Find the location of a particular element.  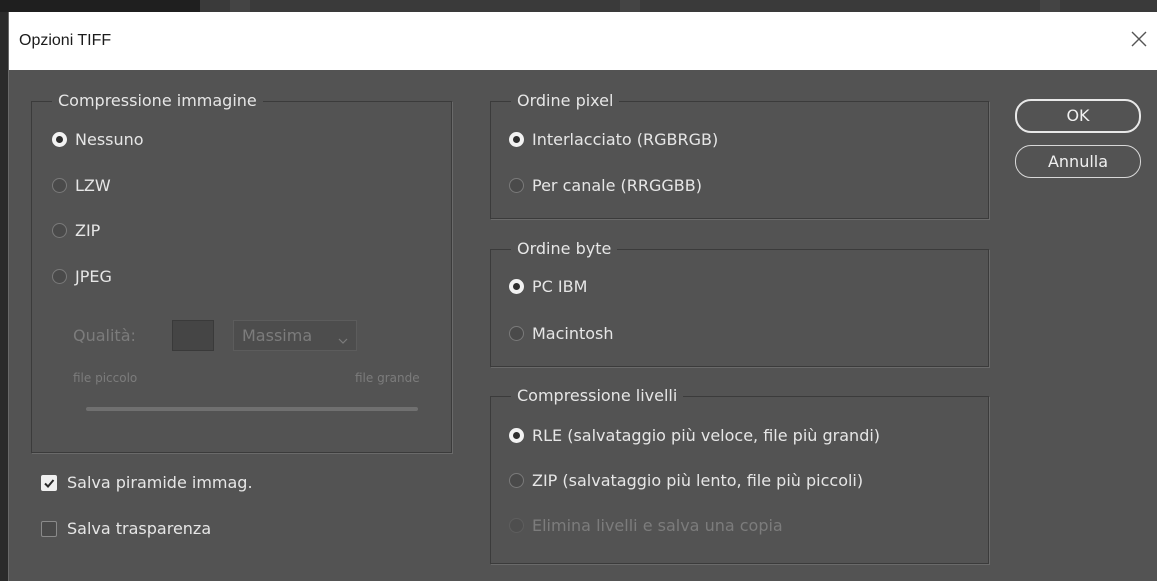

radio-pixel-per-channel: Per canale (RRGGBB) is located at coordinates (605, 185).